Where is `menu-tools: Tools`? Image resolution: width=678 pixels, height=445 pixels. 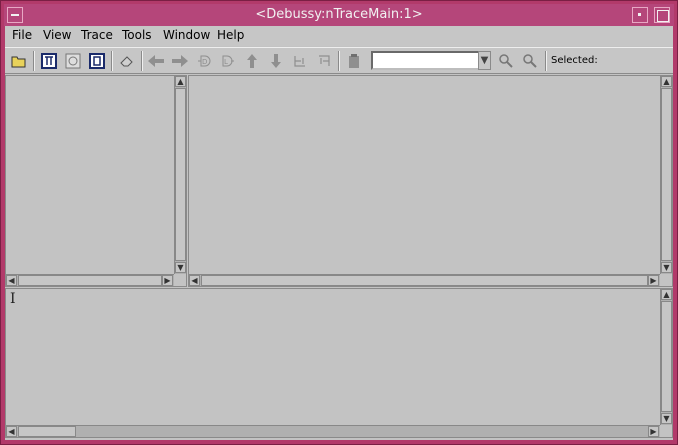 menu-tools: Tools is located at coordinates (137, 35).